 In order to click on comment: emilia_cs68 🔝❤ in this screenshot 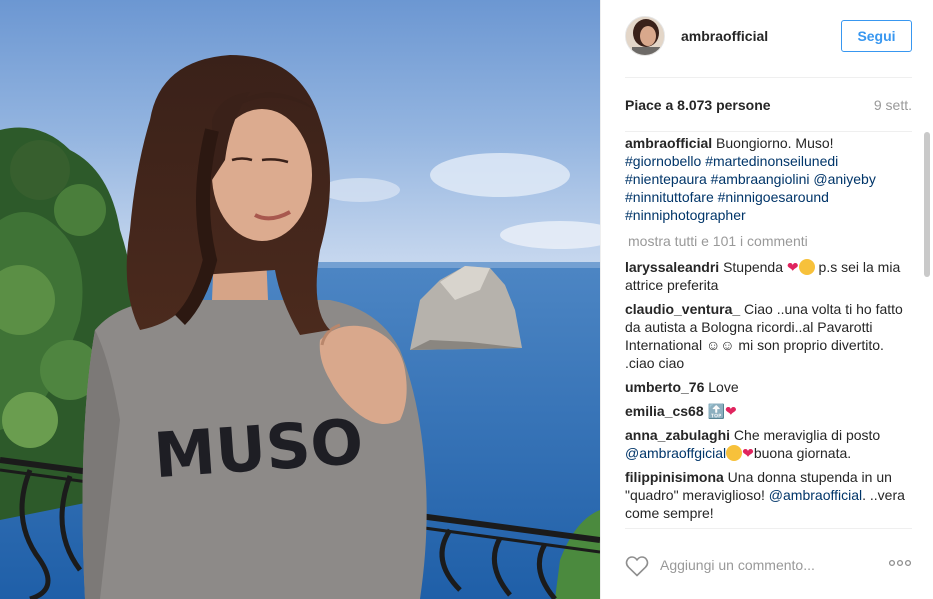, I will do `click(768, 411)`.